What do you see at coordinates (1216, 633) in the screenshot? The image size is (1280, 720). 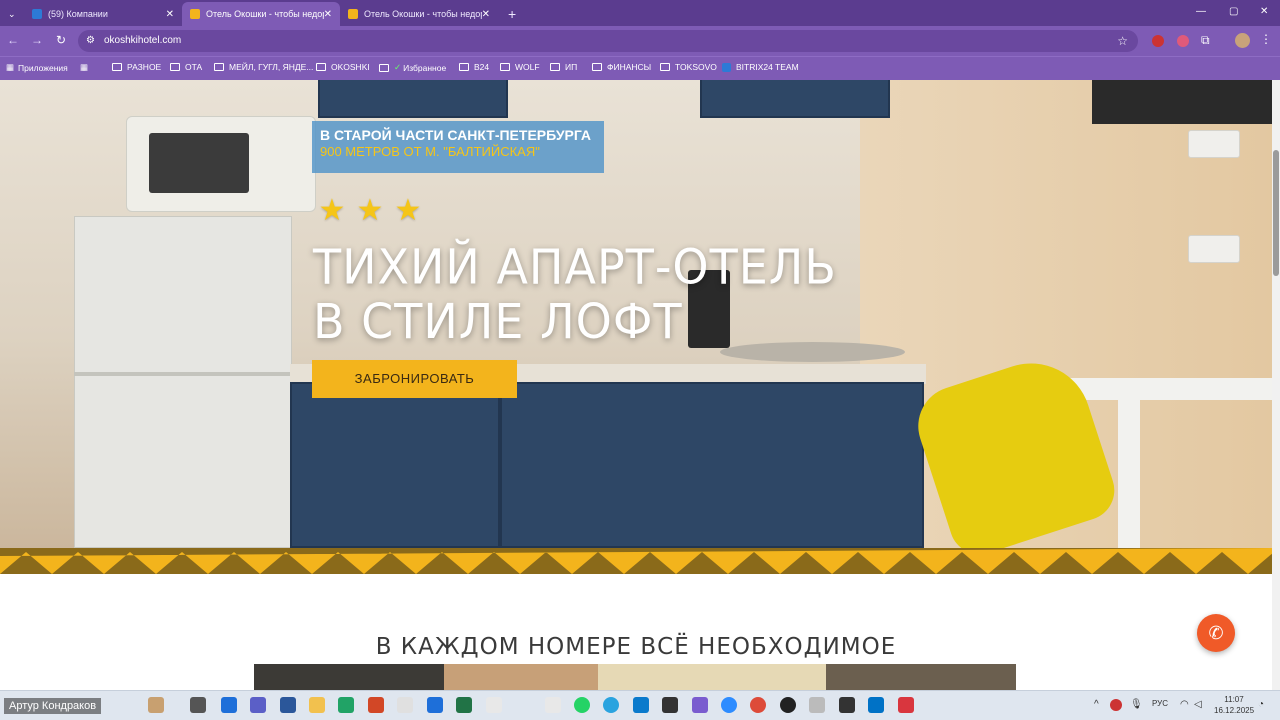 I see `phone-call-button: ✆` at bounding box center [1216, 633].